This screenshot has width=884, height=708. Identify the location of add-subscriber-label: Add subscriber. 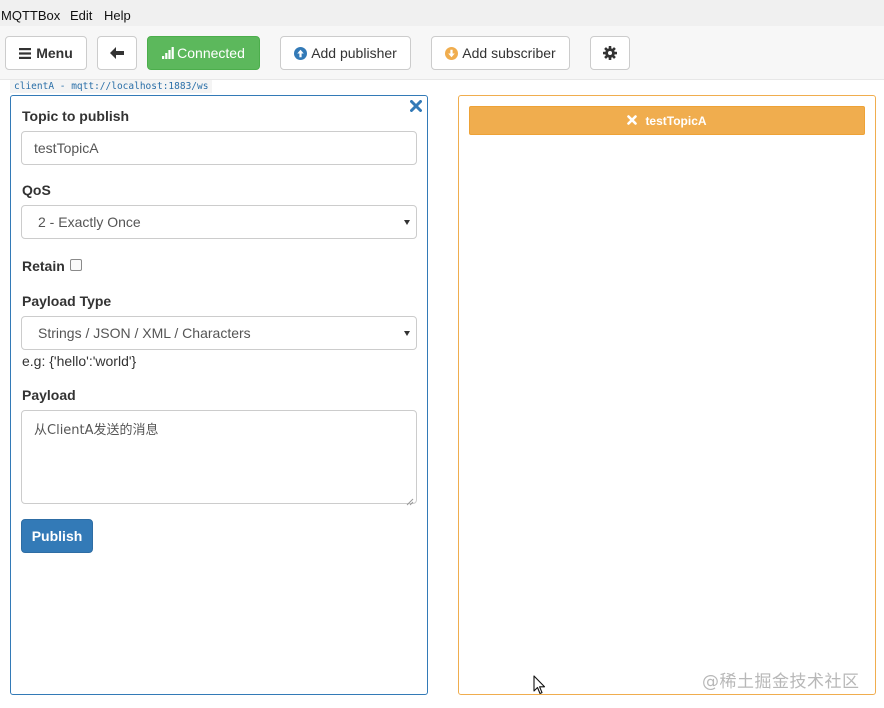
(509, 53).